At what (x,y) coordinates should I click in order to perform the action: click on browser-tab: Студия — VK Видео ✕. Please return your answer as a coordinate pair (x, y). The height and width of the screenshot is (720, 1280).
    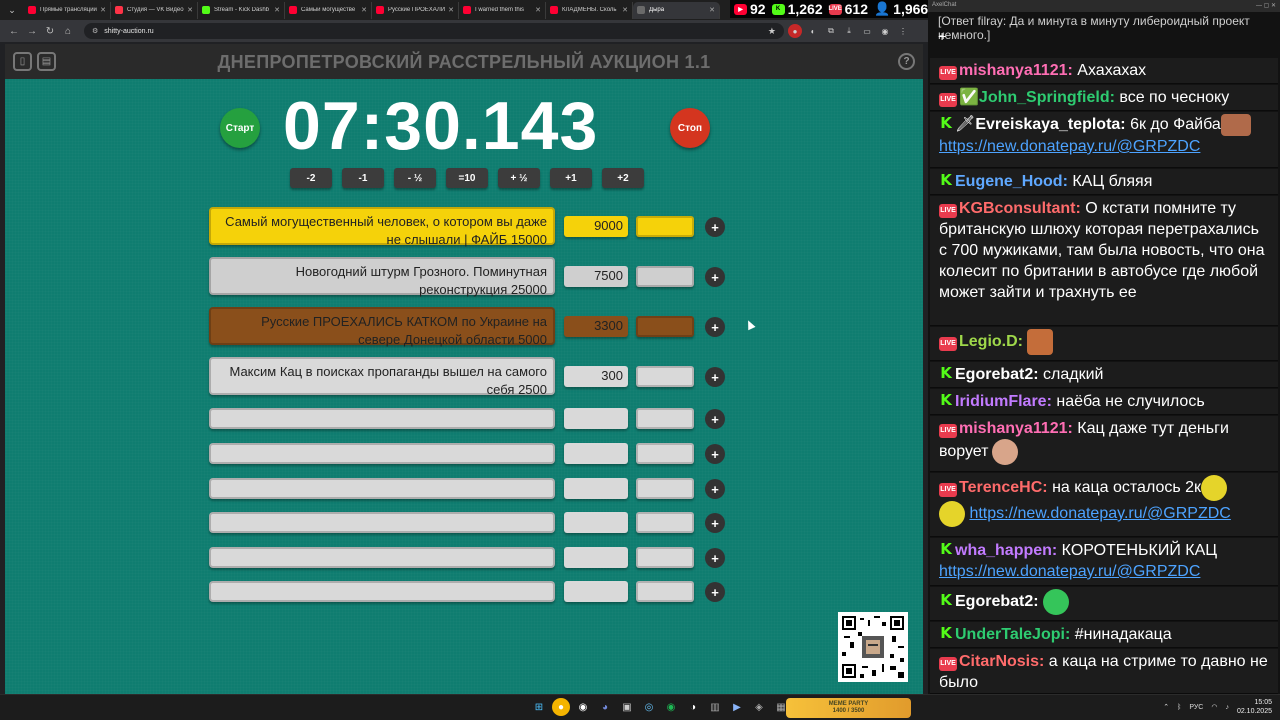
    Looking at the image, I should click on (154, 10).